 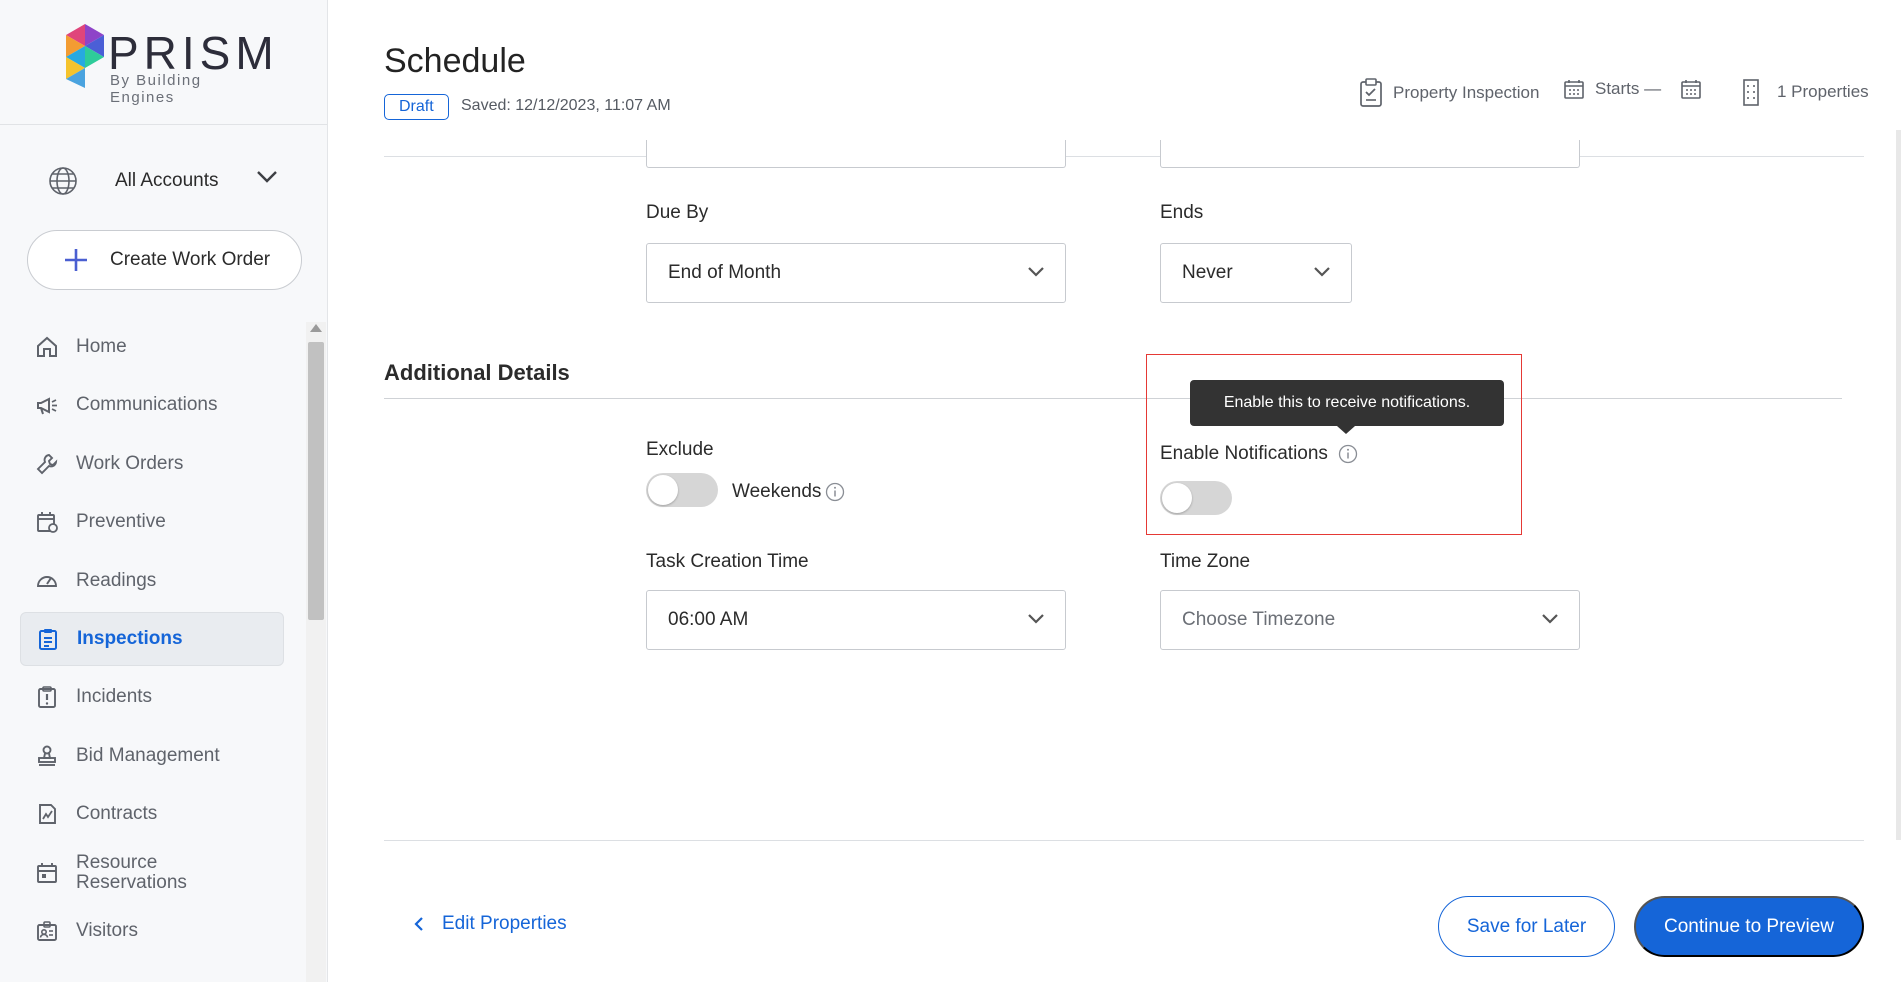 I want to click on ends-label: Ends, so click(x=1182, y=212).